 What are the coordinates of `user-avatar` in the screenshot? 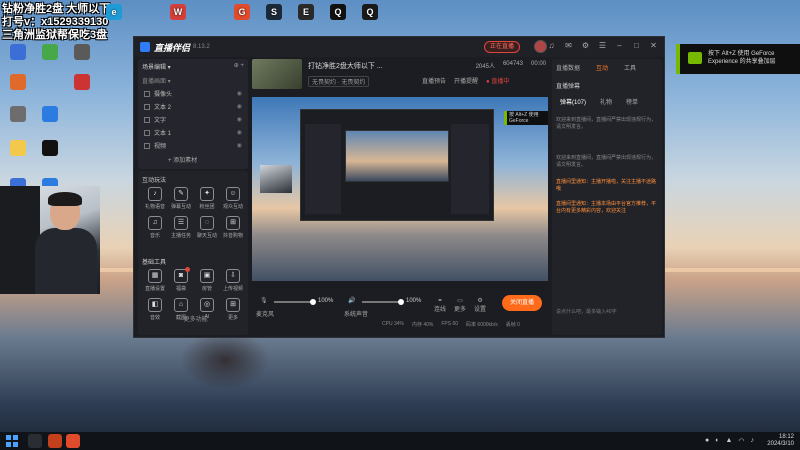 It's located at (540, 46).